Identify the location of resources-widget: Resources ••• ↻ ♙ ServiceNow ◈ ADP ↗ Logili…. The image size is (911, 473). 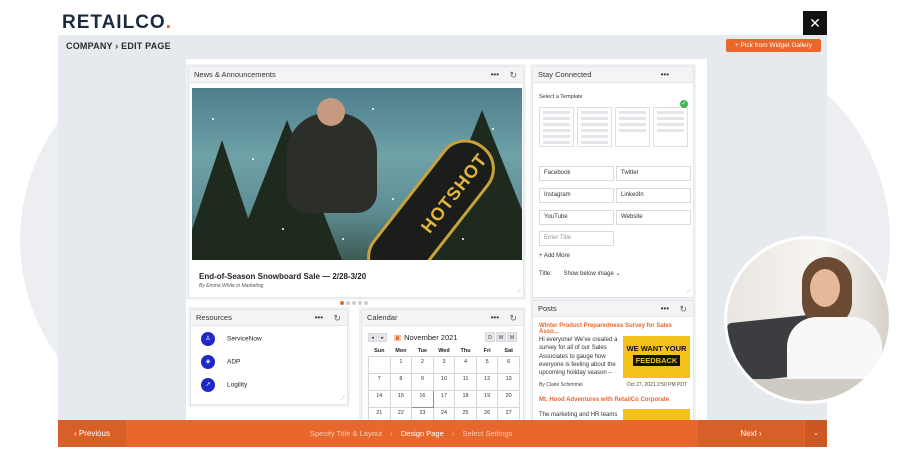
(269, 357).